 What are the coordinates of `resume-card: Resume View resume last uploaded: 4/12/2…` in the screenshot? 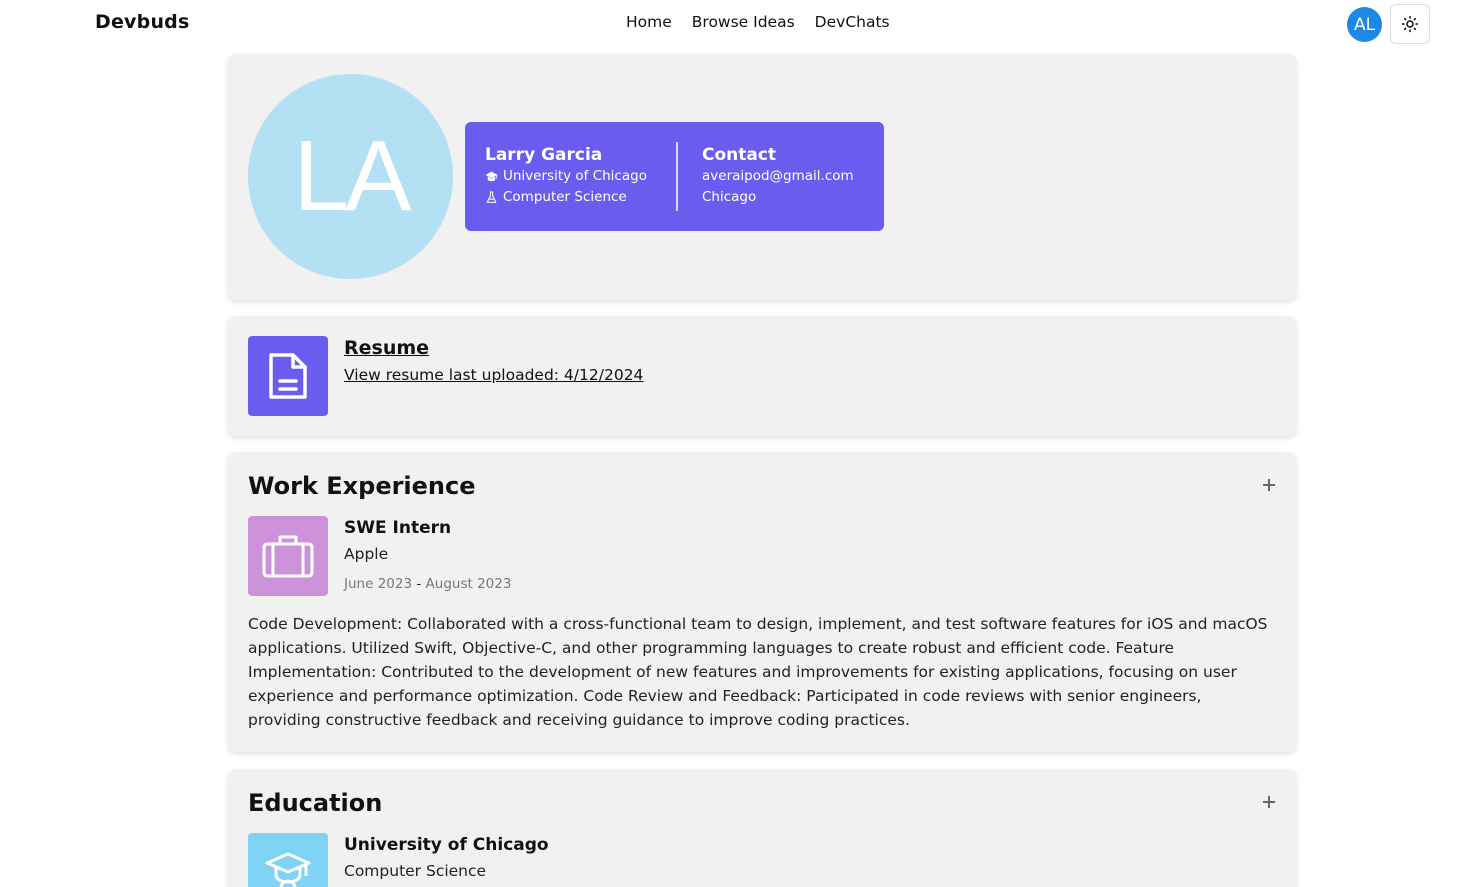 It's located at (762, 376).